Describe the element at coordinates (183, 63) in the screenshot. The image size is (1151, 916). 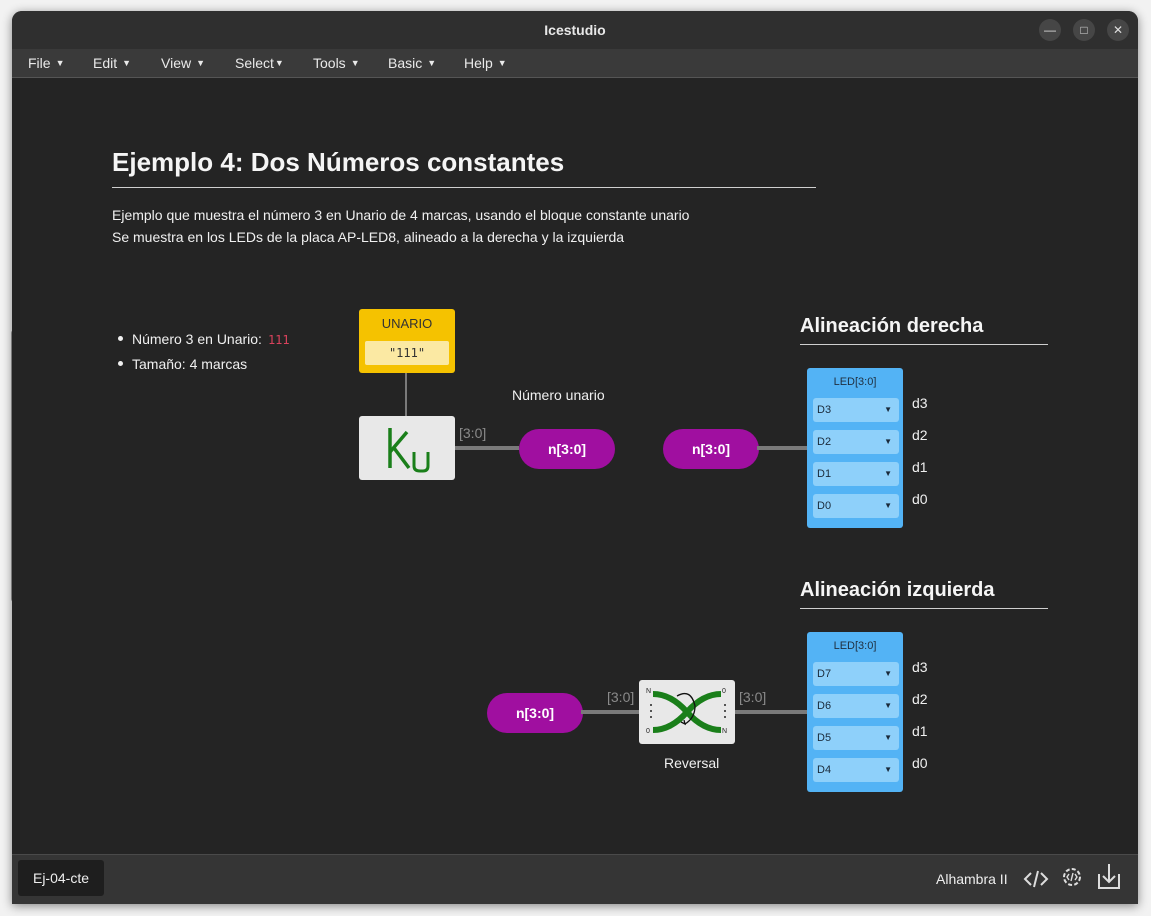
I see `menu-view: View ▼` at that location.